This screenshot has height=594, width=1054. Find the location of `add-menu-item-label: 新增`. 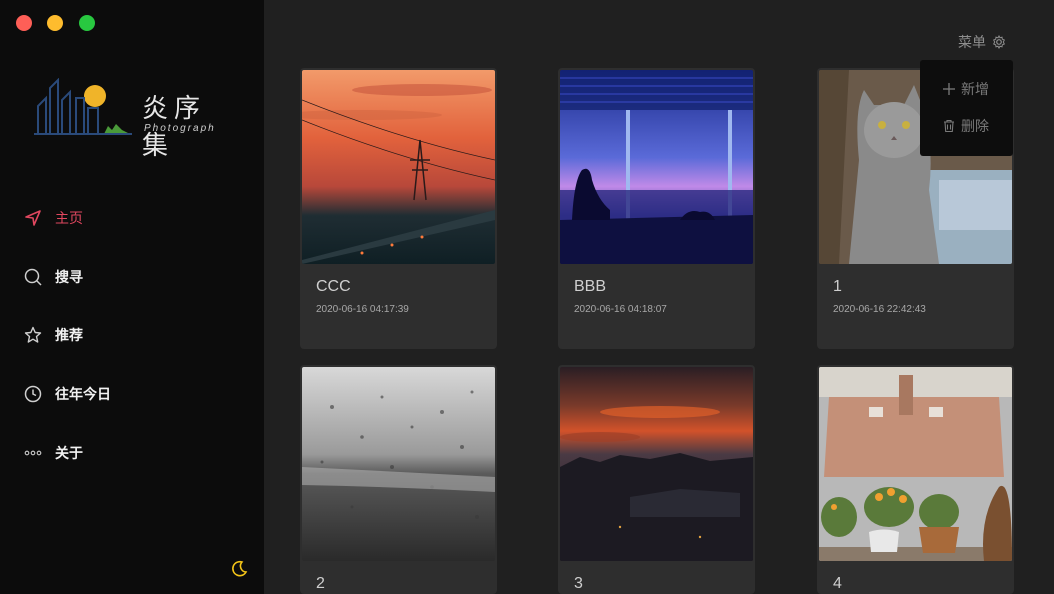

add-menu-item-label: 新增 is located at coordinates (975, 89).